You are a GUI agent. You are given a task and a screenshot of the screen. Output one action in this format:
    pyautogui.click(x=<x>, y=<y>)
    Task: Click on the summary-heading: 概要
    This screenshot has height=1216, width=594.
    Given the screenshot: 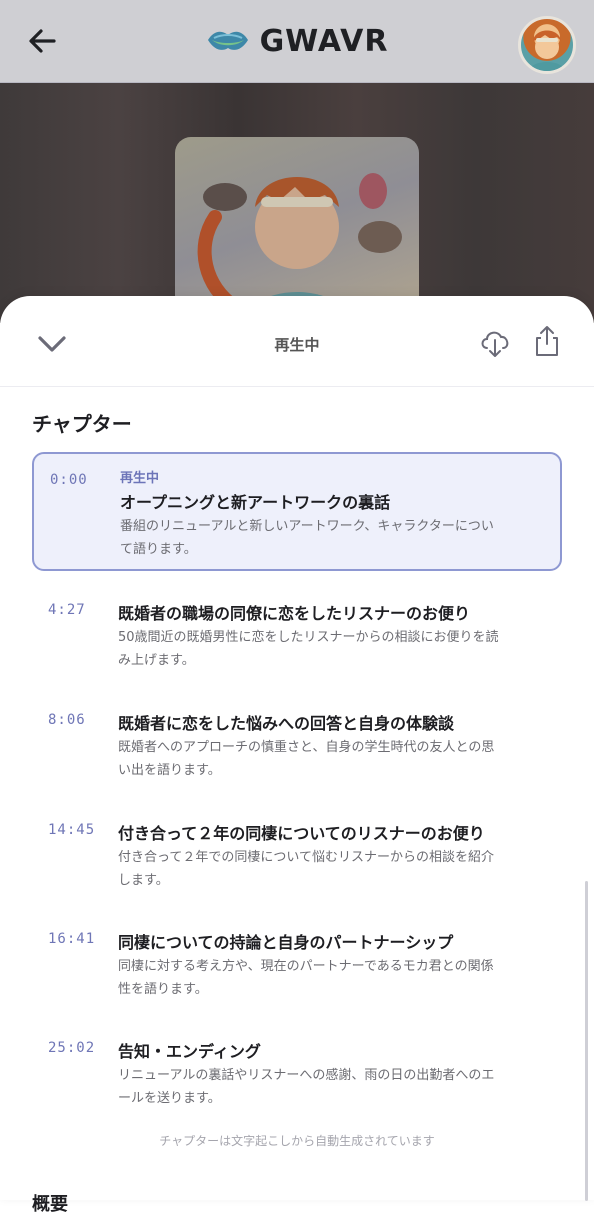 What is the action you would take?
    pyautogui.click(x=50, y=1204)
    